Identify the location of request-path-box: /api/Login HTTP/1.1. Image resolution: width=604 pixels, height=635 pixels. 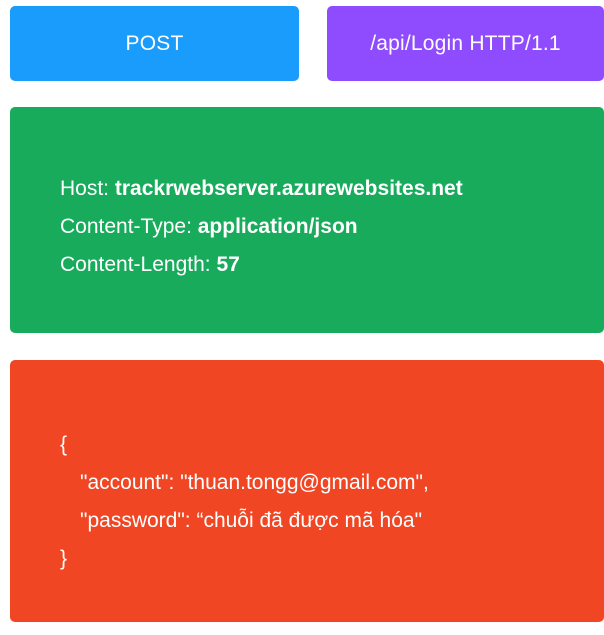
(465, 43).